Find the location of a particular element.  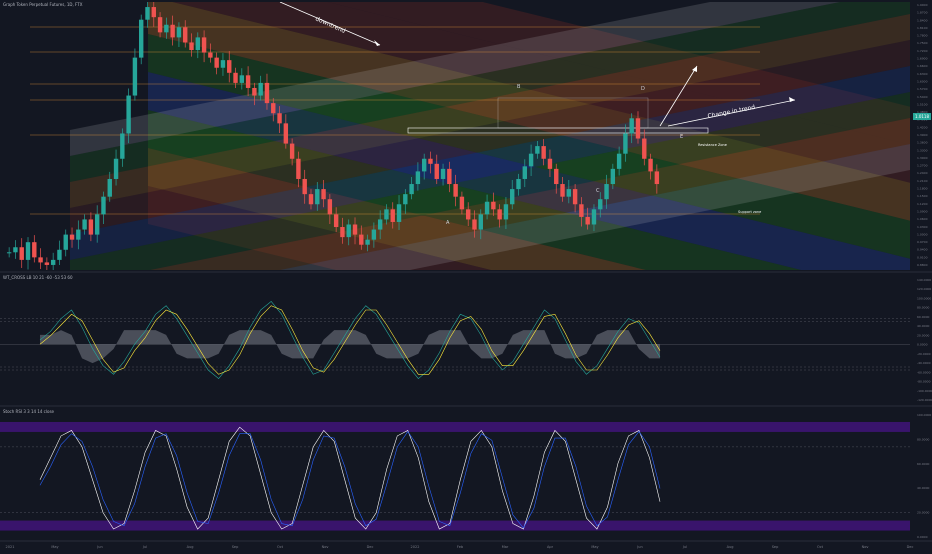

support-zone-label: Support zone is located at coordinates (749, 212).